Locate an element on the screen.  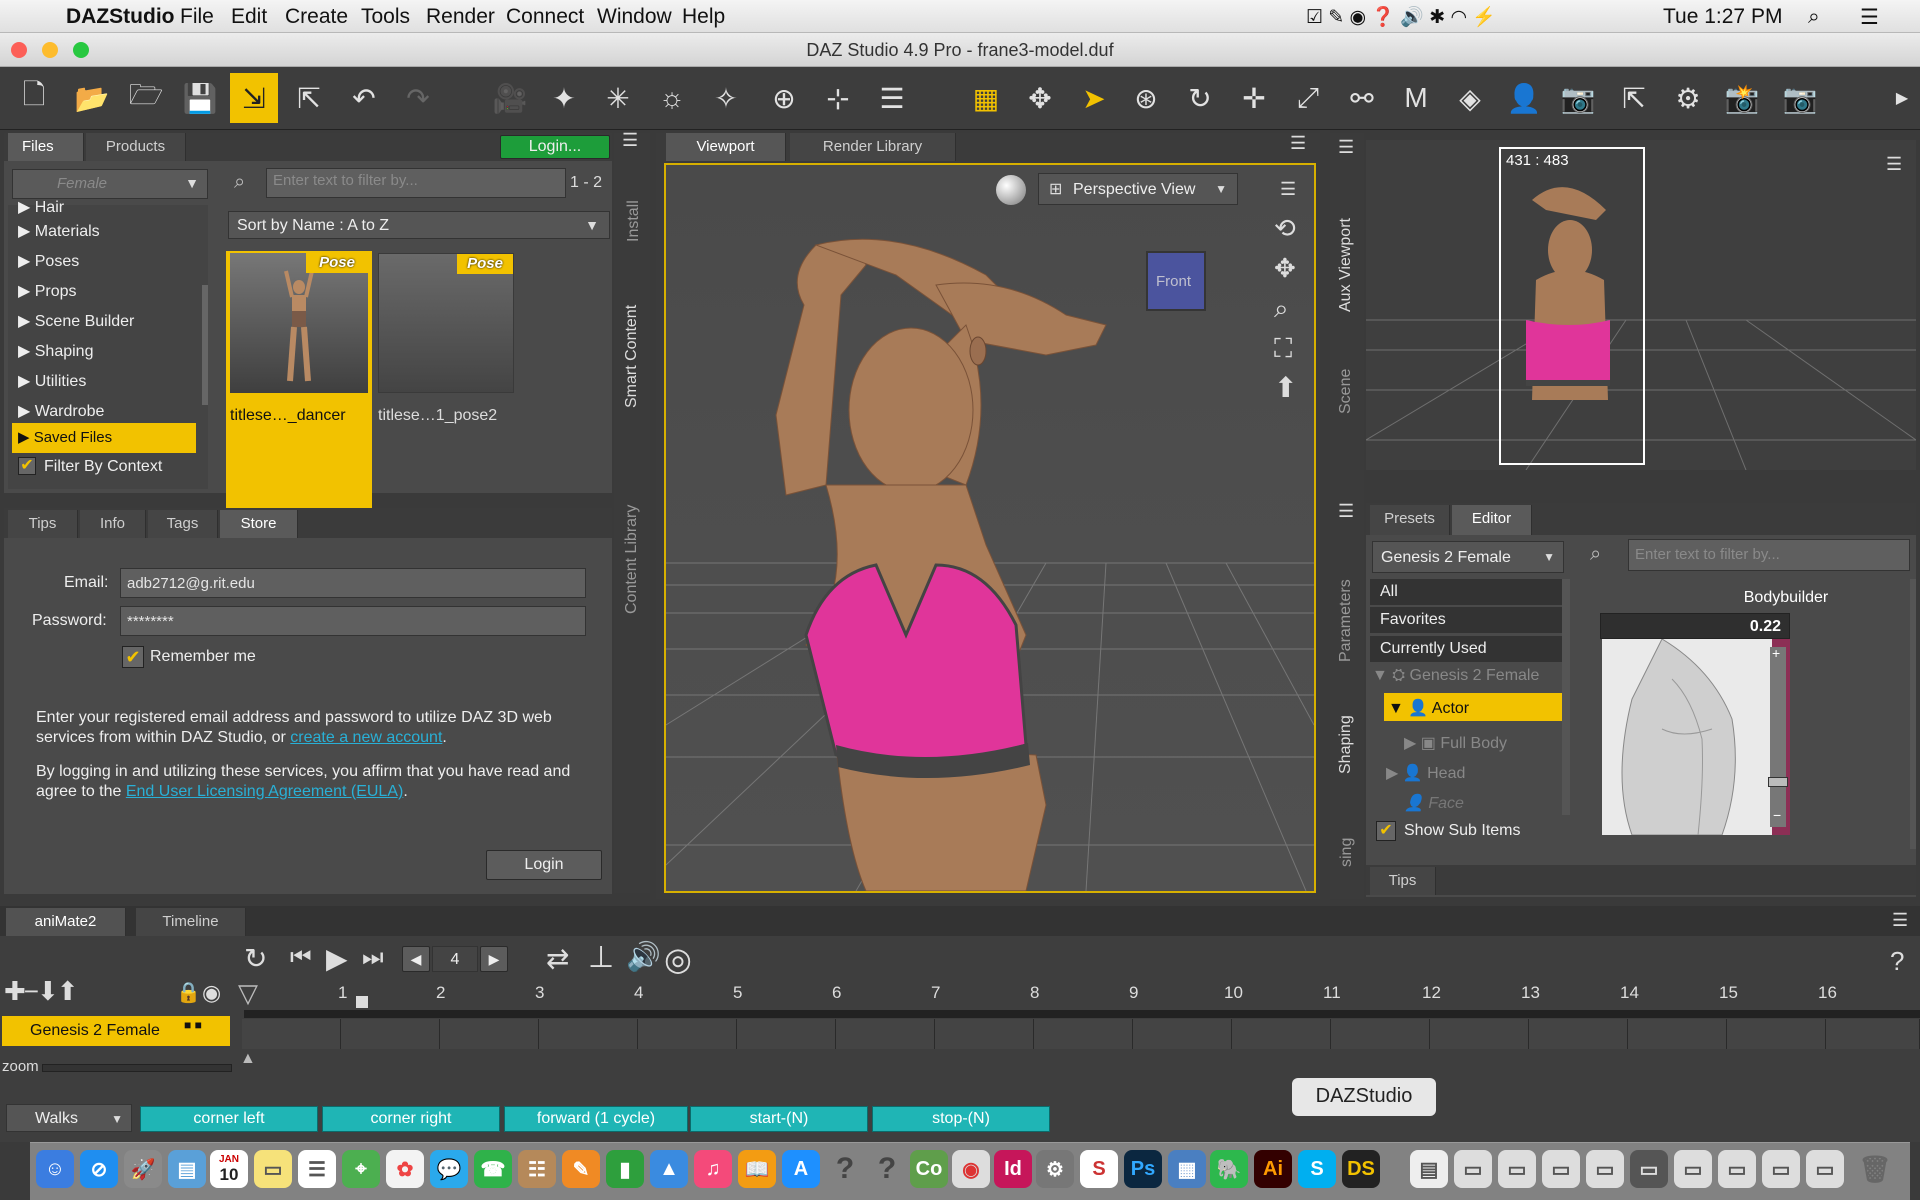
ibooks-icon: 📖 is located at coordinates (757, 1169).